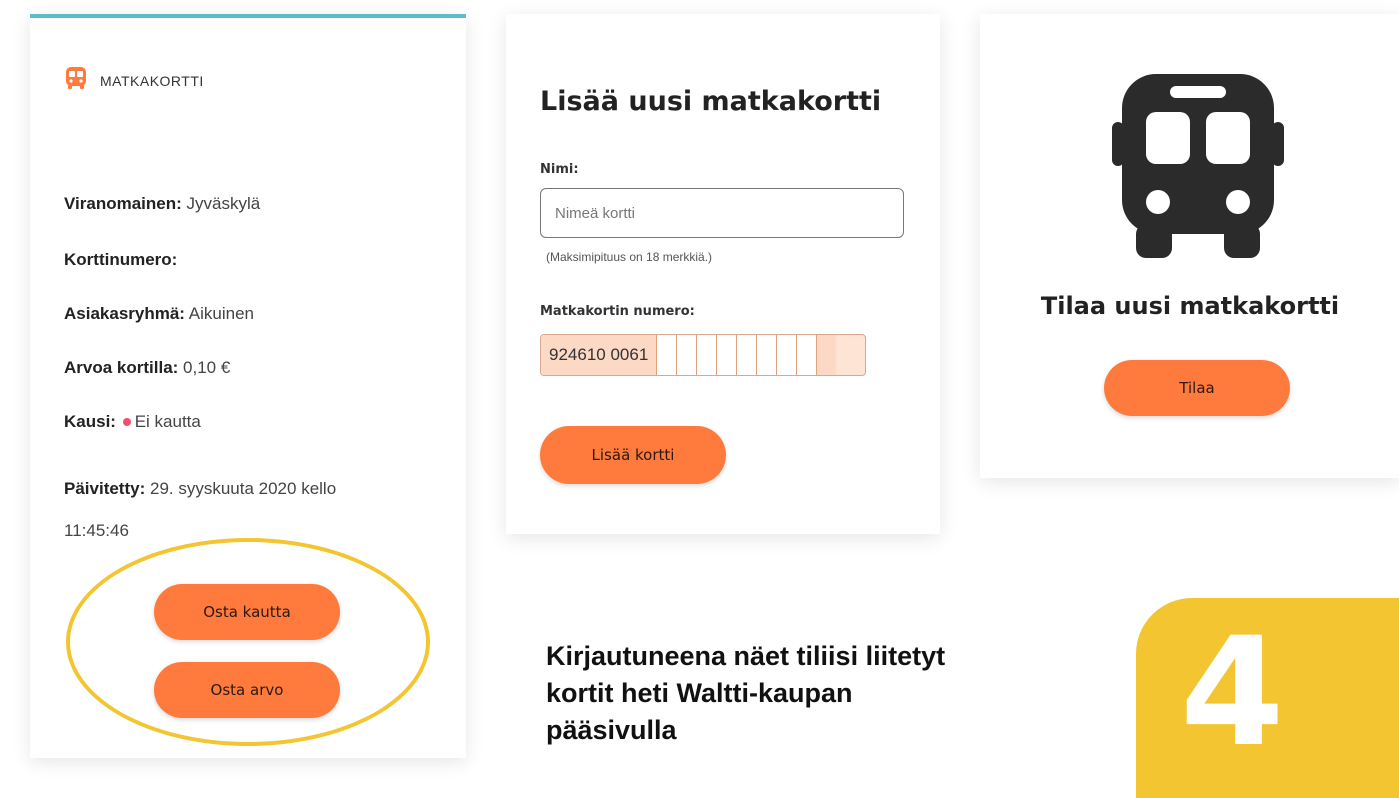  I want to click on updated-value-line2: 11:45:46, so click(96, 530).